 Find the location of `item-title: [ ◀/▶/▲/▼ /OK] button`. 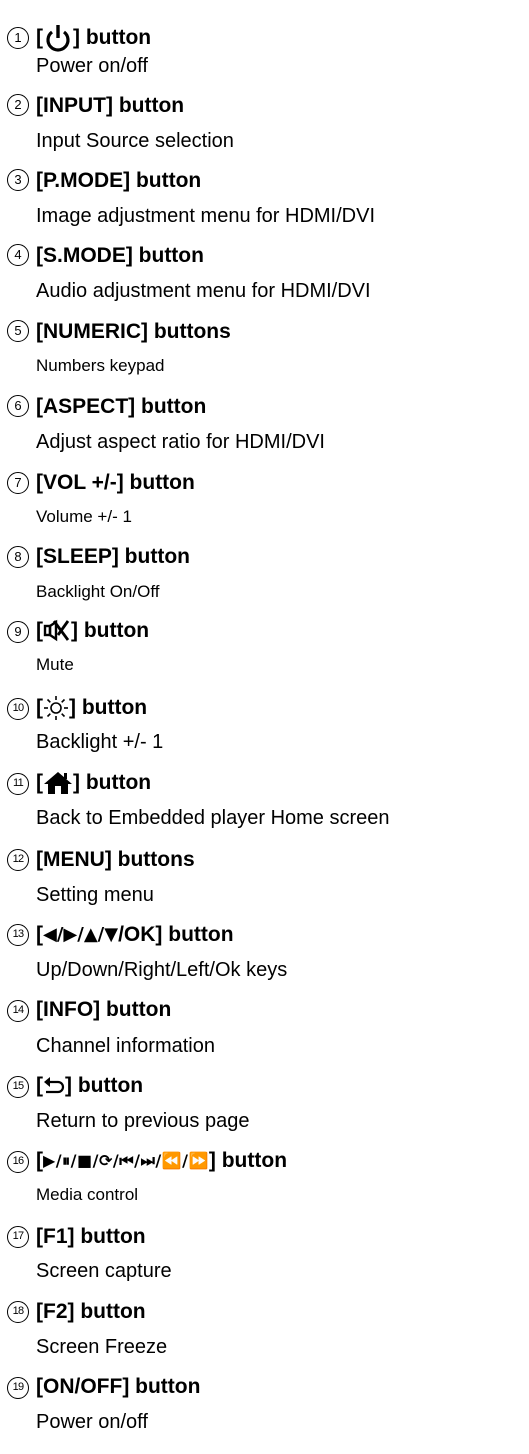

item-title: [ ◀/▶/▲/▼ /OK] button is located at coordinates (135, 934).